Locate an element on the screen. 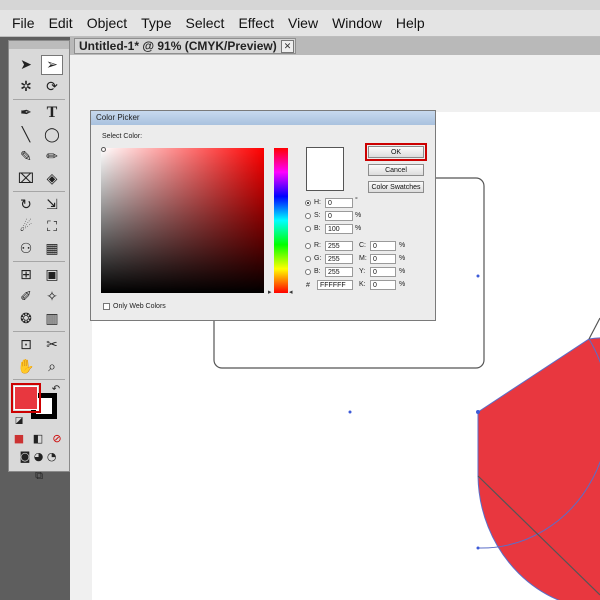 Image resolution: width=600 pixels, height=600 pixels. green-label: G: is located at coordinates (318, 258).